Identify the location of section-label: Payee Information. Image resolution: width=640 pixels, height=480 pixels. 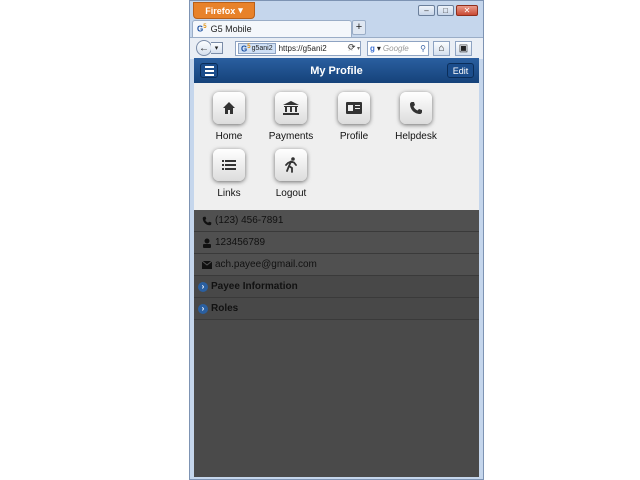
(254, 286).